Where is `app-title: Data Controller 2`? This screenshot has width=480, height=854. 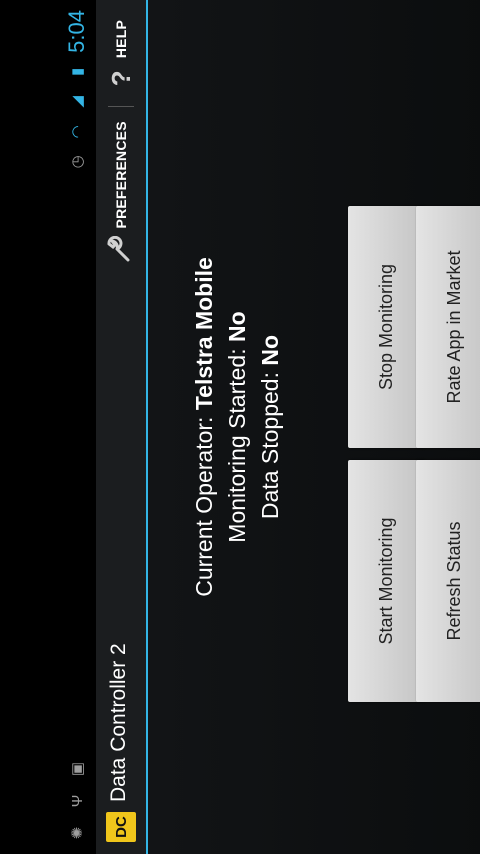 app-title: Data Controller 2 is located at coordinates (118, 722).